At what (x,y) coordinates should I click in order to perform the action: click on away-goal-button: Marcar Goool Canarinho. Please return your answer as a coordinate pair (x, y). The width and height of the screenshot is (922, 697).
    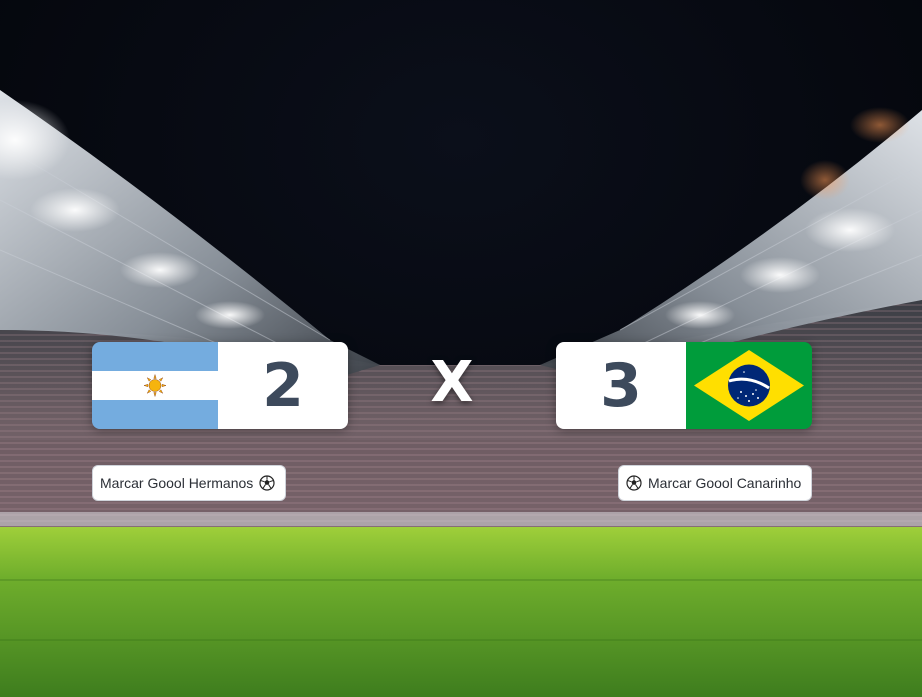
    Looking at the image, I should click on (715, 483).